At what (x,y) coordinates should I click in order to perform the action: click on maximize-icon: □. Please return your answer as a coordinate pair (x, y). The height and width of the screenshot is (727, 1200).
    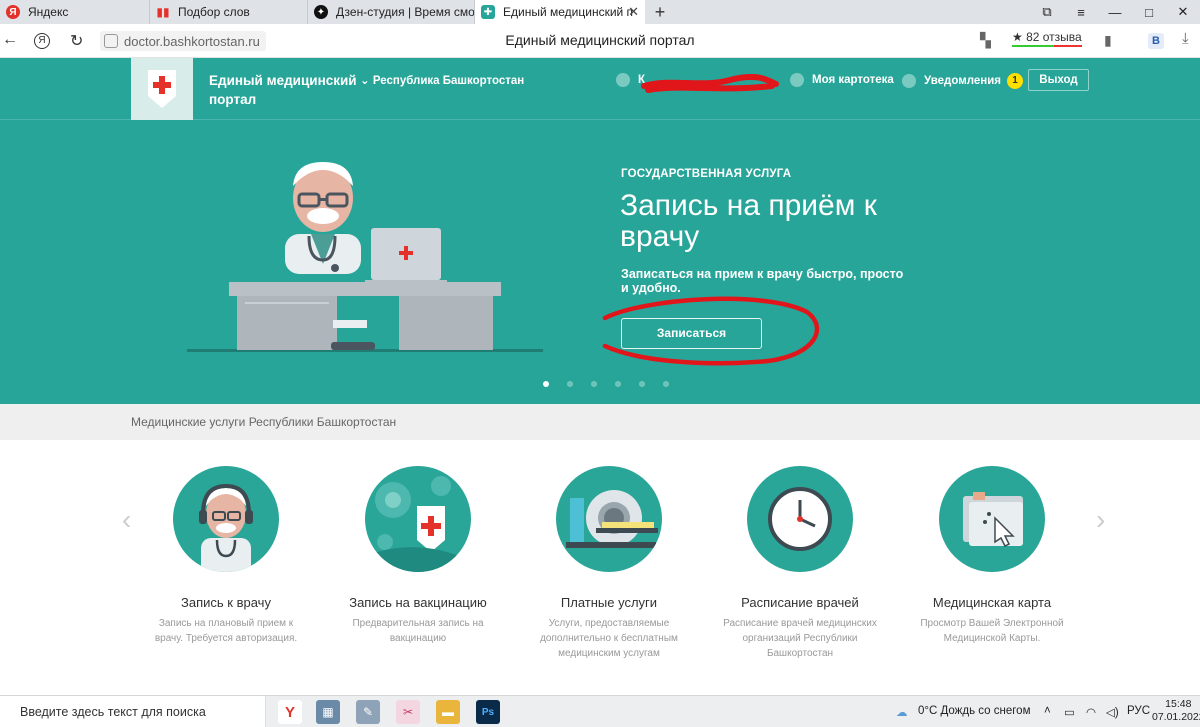
    Looking at the image, I should click on (1149, 12).